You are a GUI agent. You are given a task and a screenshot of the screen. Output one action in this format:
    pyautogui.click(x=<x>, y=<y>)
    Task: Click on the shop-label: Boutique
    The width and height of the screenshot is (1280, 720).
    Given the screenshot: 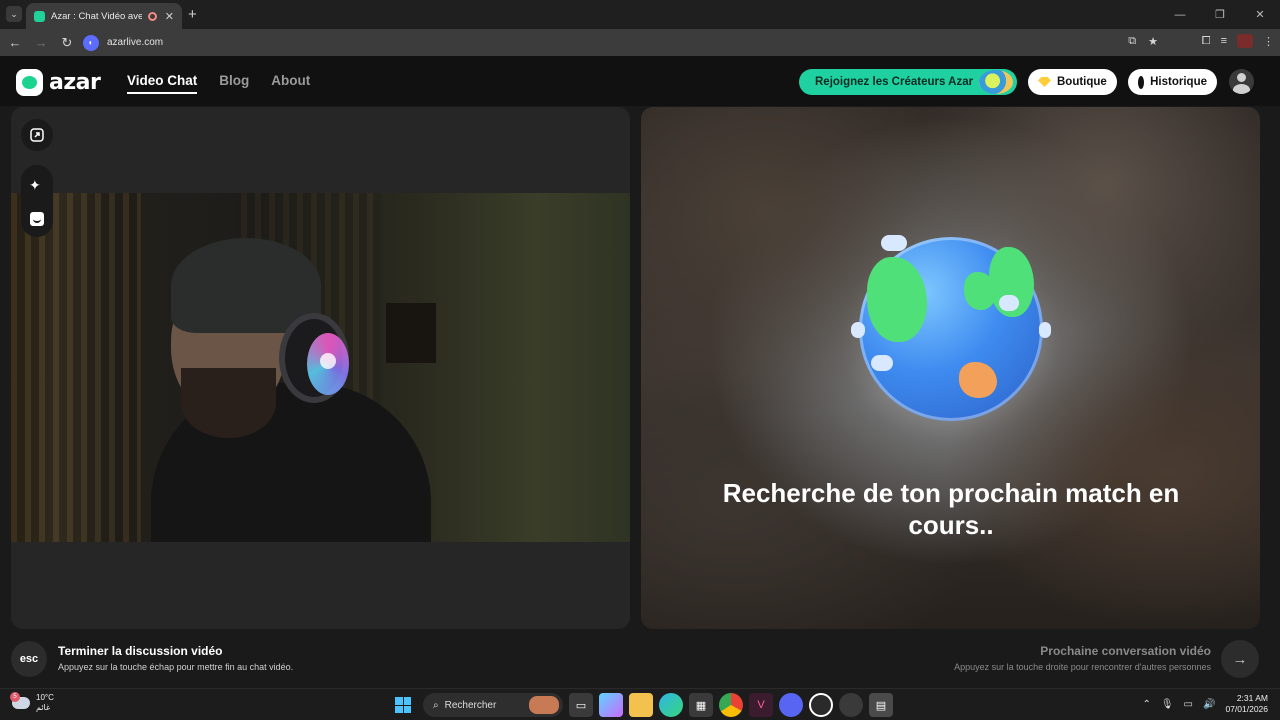 What is the action you would take?
    pyautogui.click(x=1082, y=82)
    